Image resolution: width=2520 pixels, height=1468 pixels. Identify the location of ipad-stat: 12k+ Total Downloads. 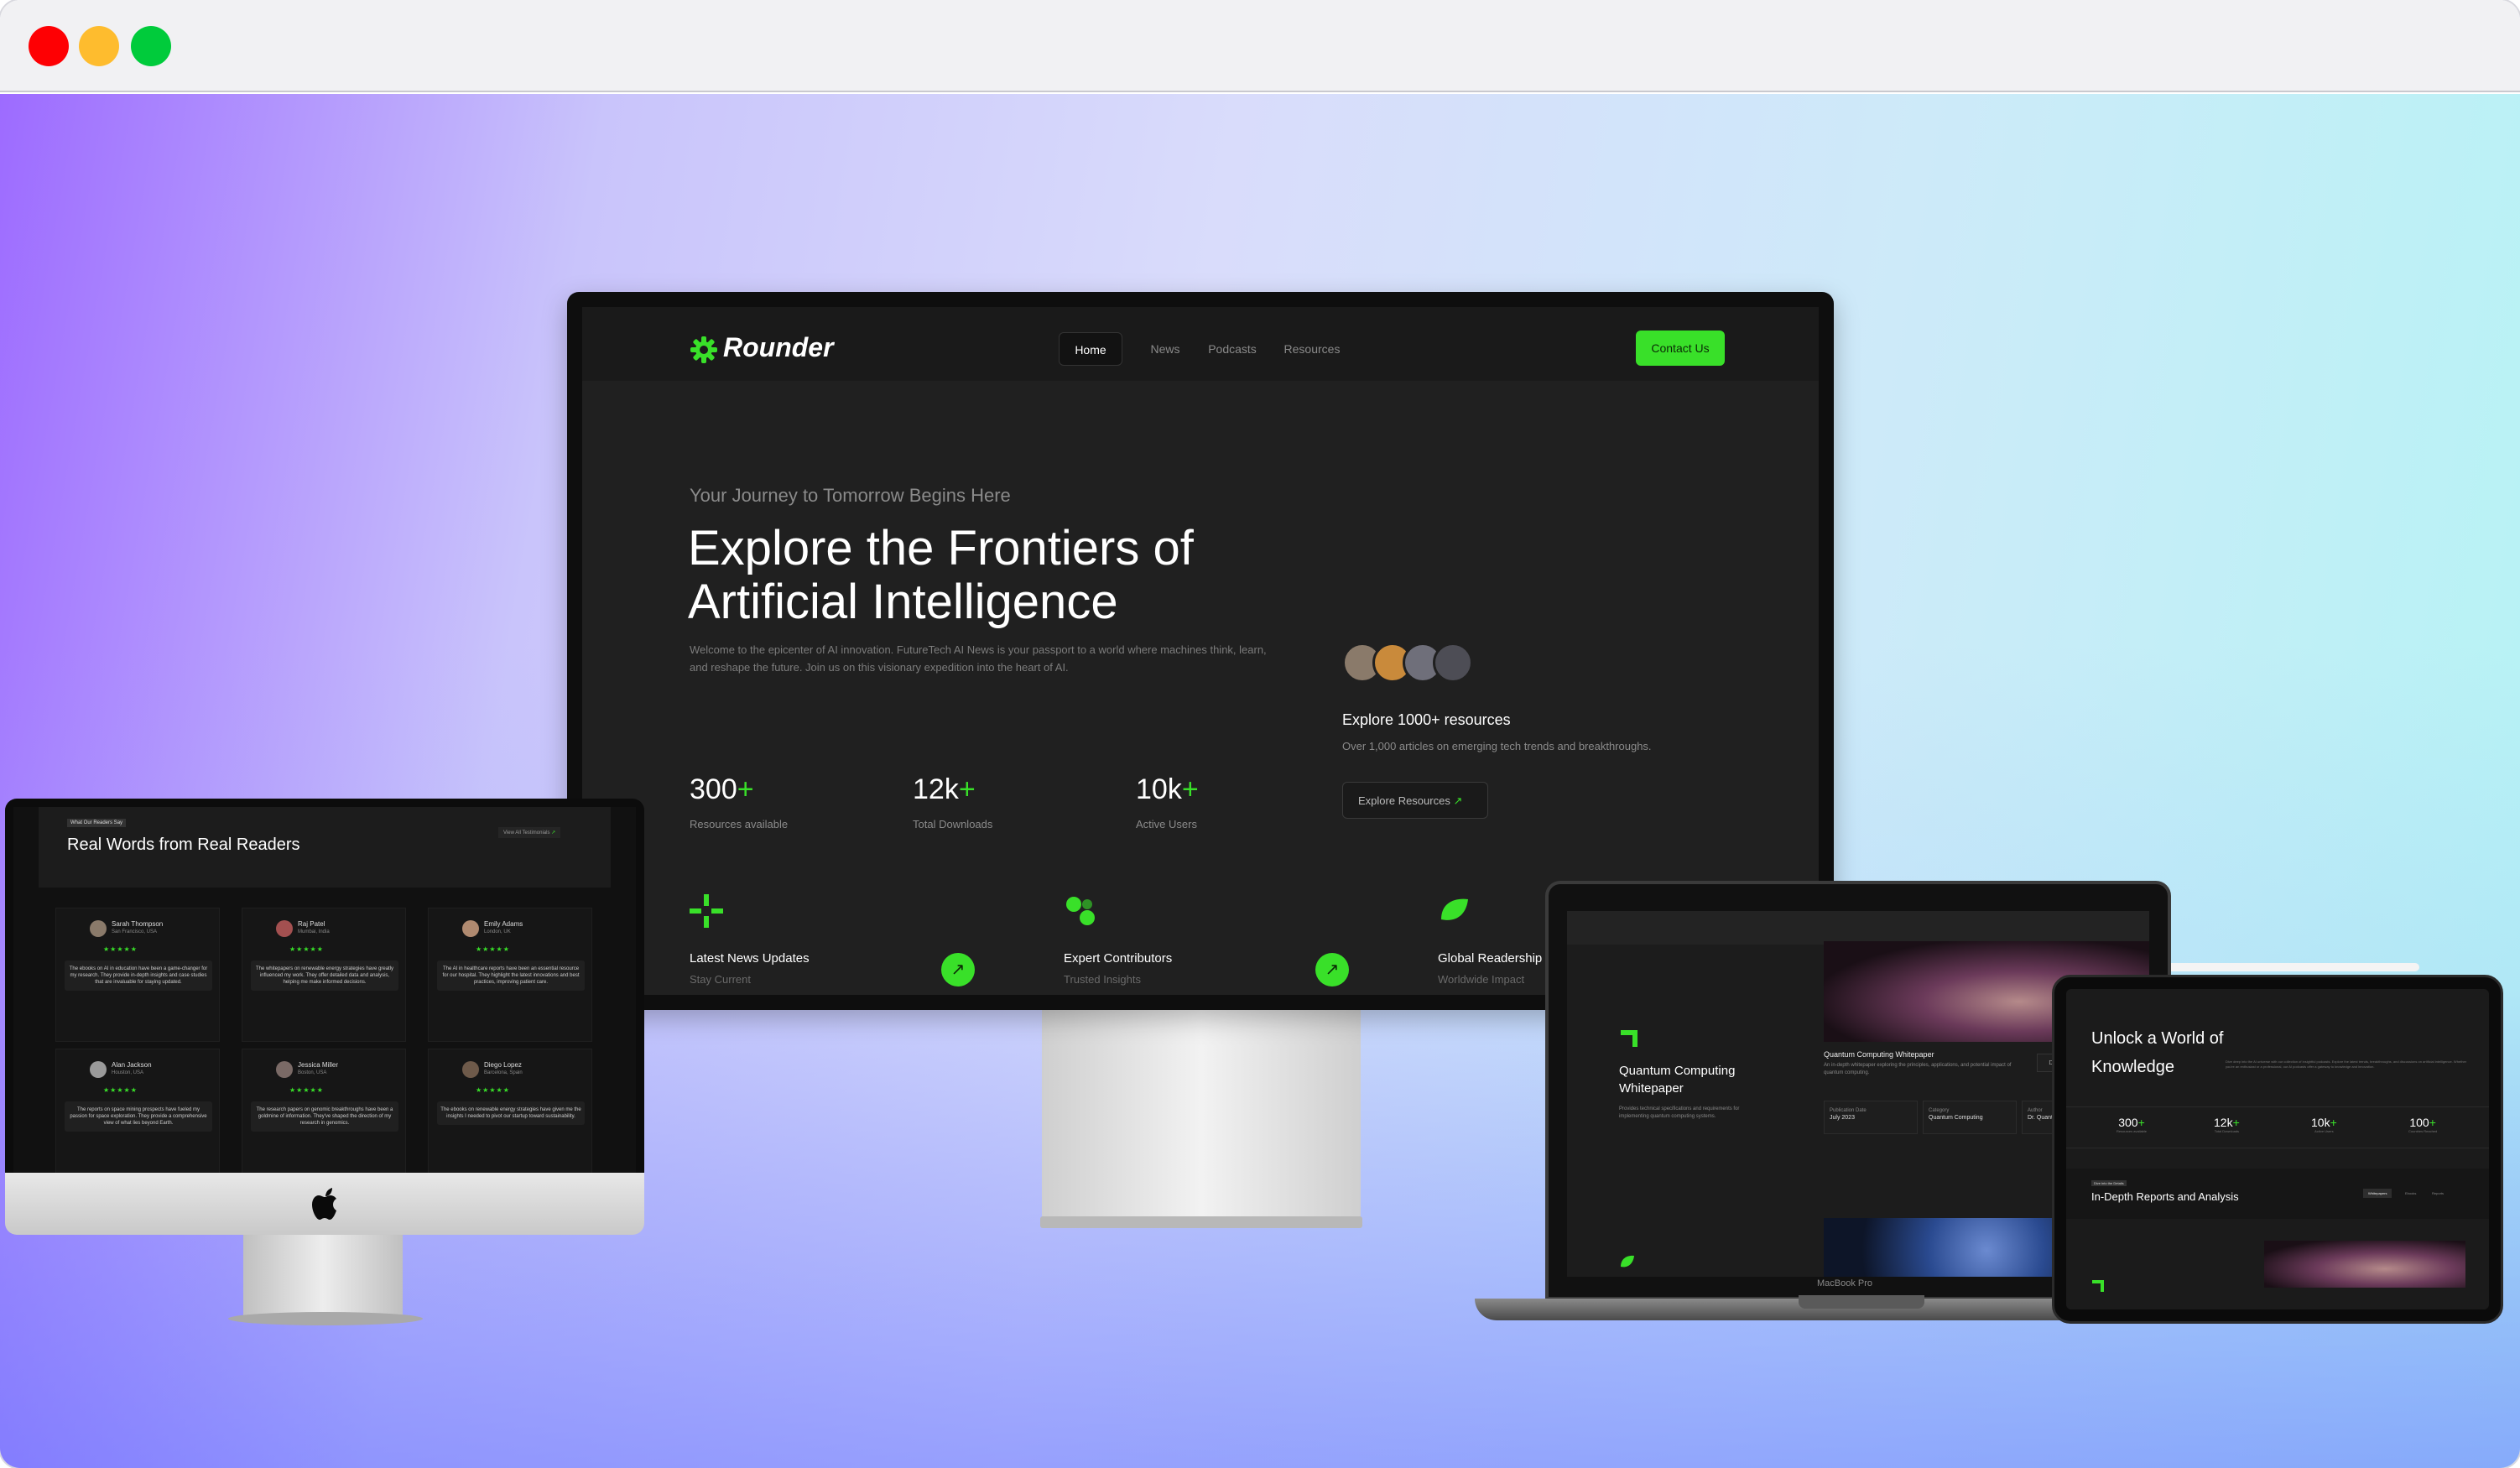
(2227, 1124).